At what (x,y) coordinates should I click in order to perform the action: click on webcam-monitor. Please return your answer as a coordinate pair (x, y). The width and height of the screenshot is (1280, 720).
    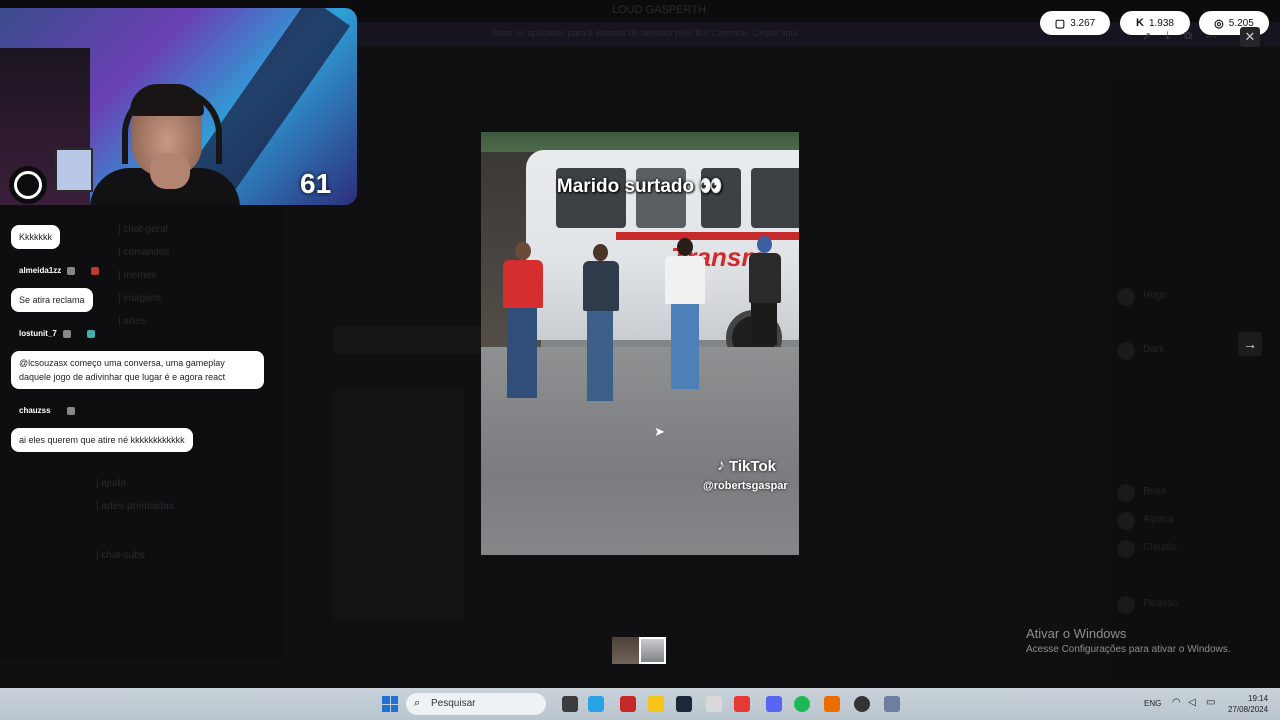
    Looking at the image, I should click on (74, 170).